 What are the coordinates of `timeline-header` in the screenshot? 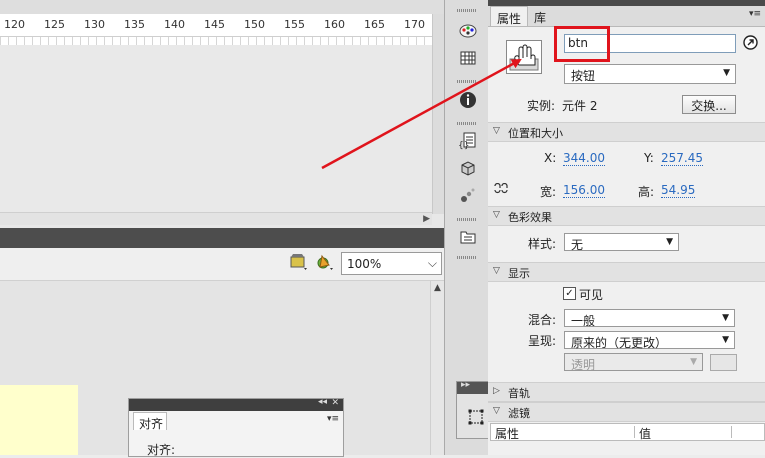 It's located at (222, 7).